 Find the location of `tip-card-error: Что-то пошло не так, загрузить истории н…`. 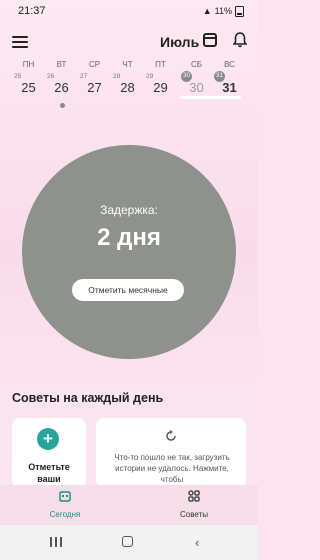

tip-card-error: Что-то пошло не так, загрузить истории н… is located at coordinates (171, 453).